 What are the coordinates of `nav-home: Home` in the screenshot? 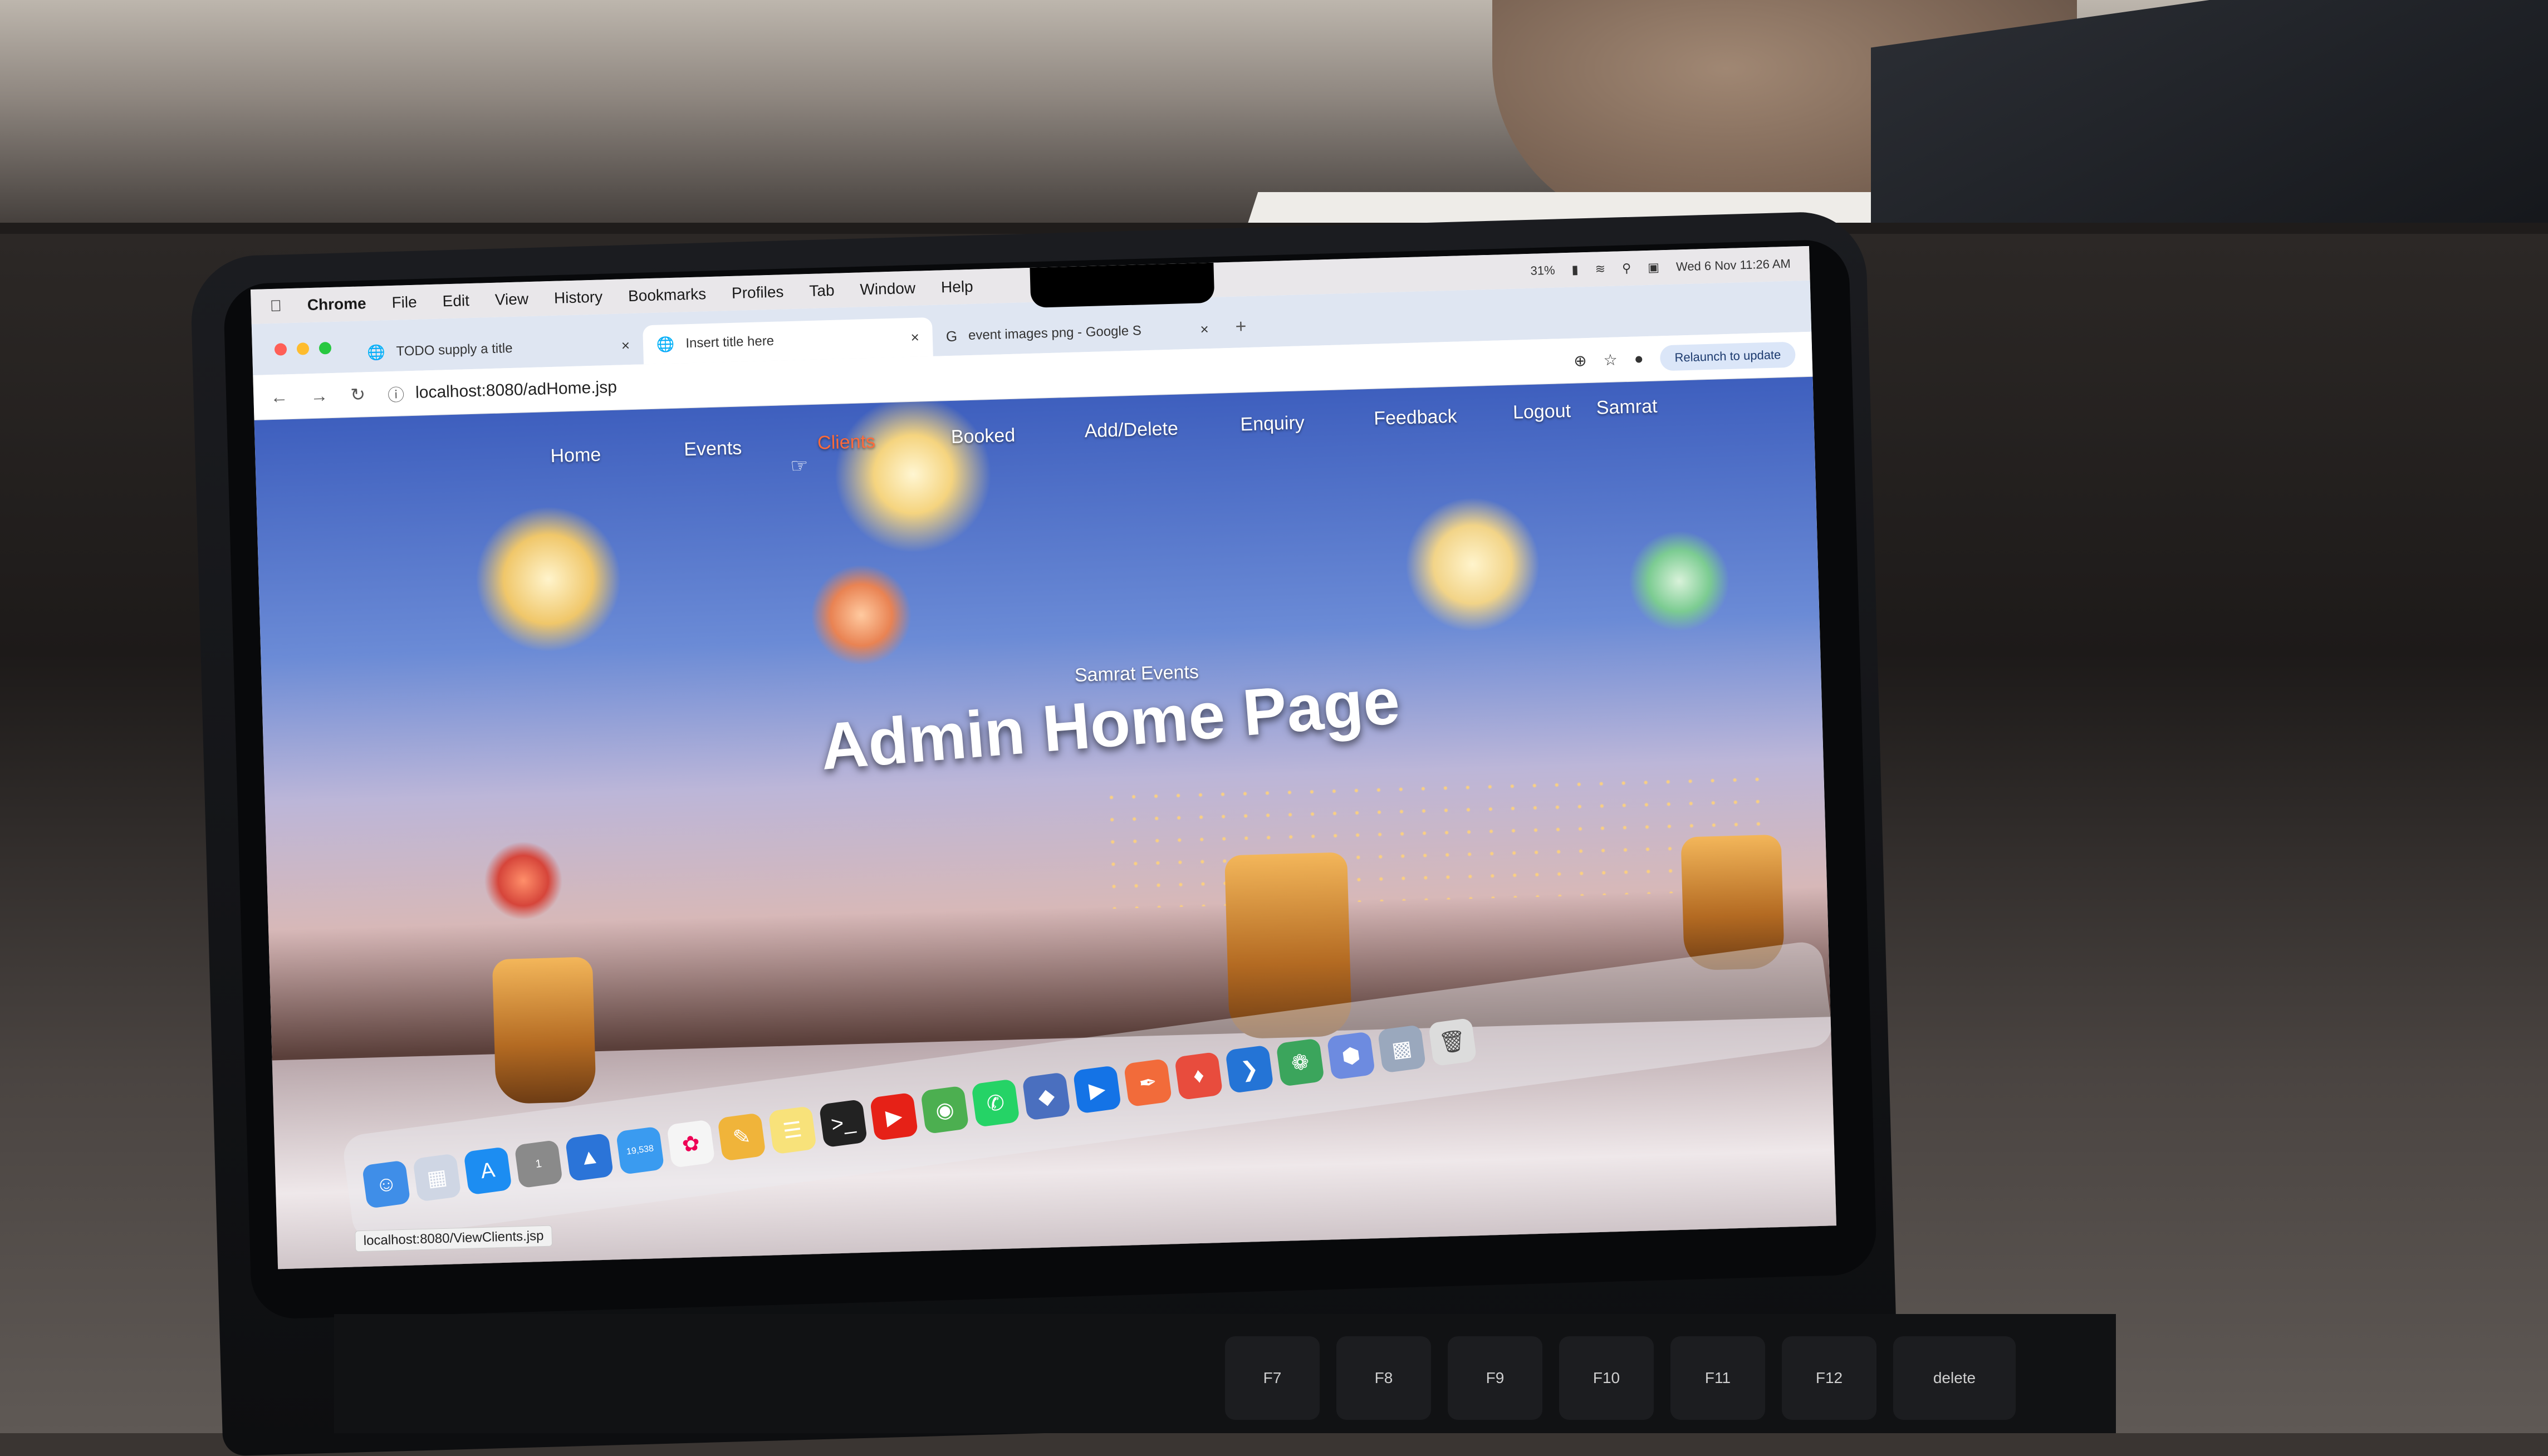 It's located at (575, 456).